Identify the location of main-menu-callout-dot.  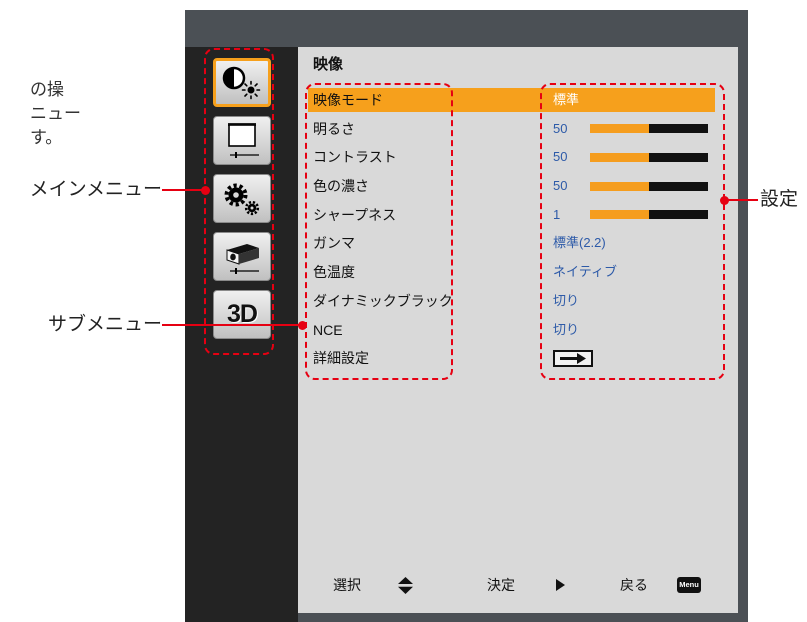
(205, 190).